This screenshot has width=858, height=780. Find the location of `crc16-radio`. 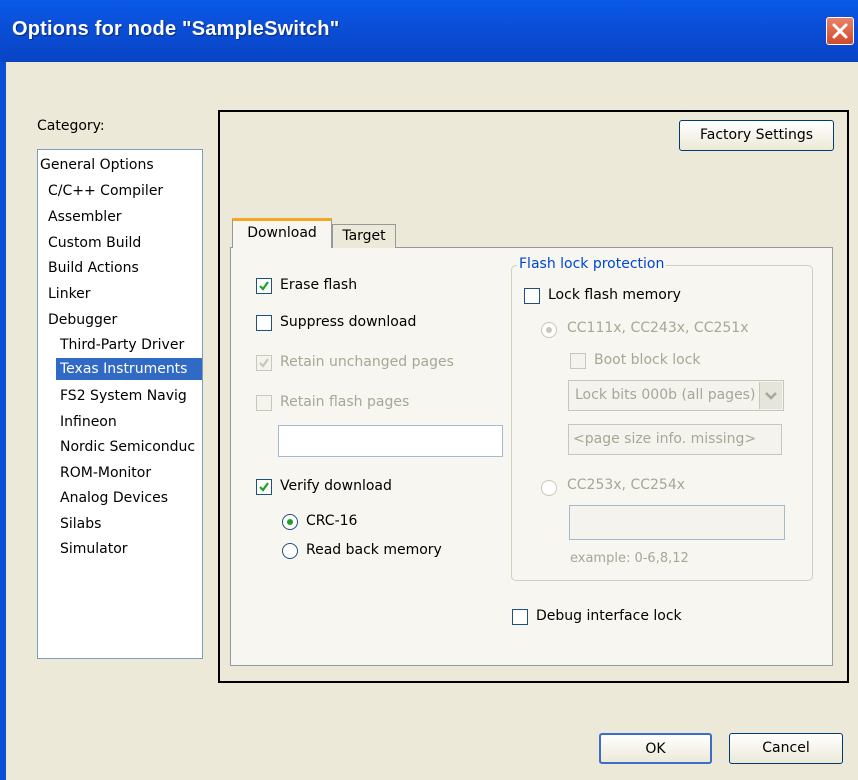

crc16-radio is located at coordinates (290, 522).